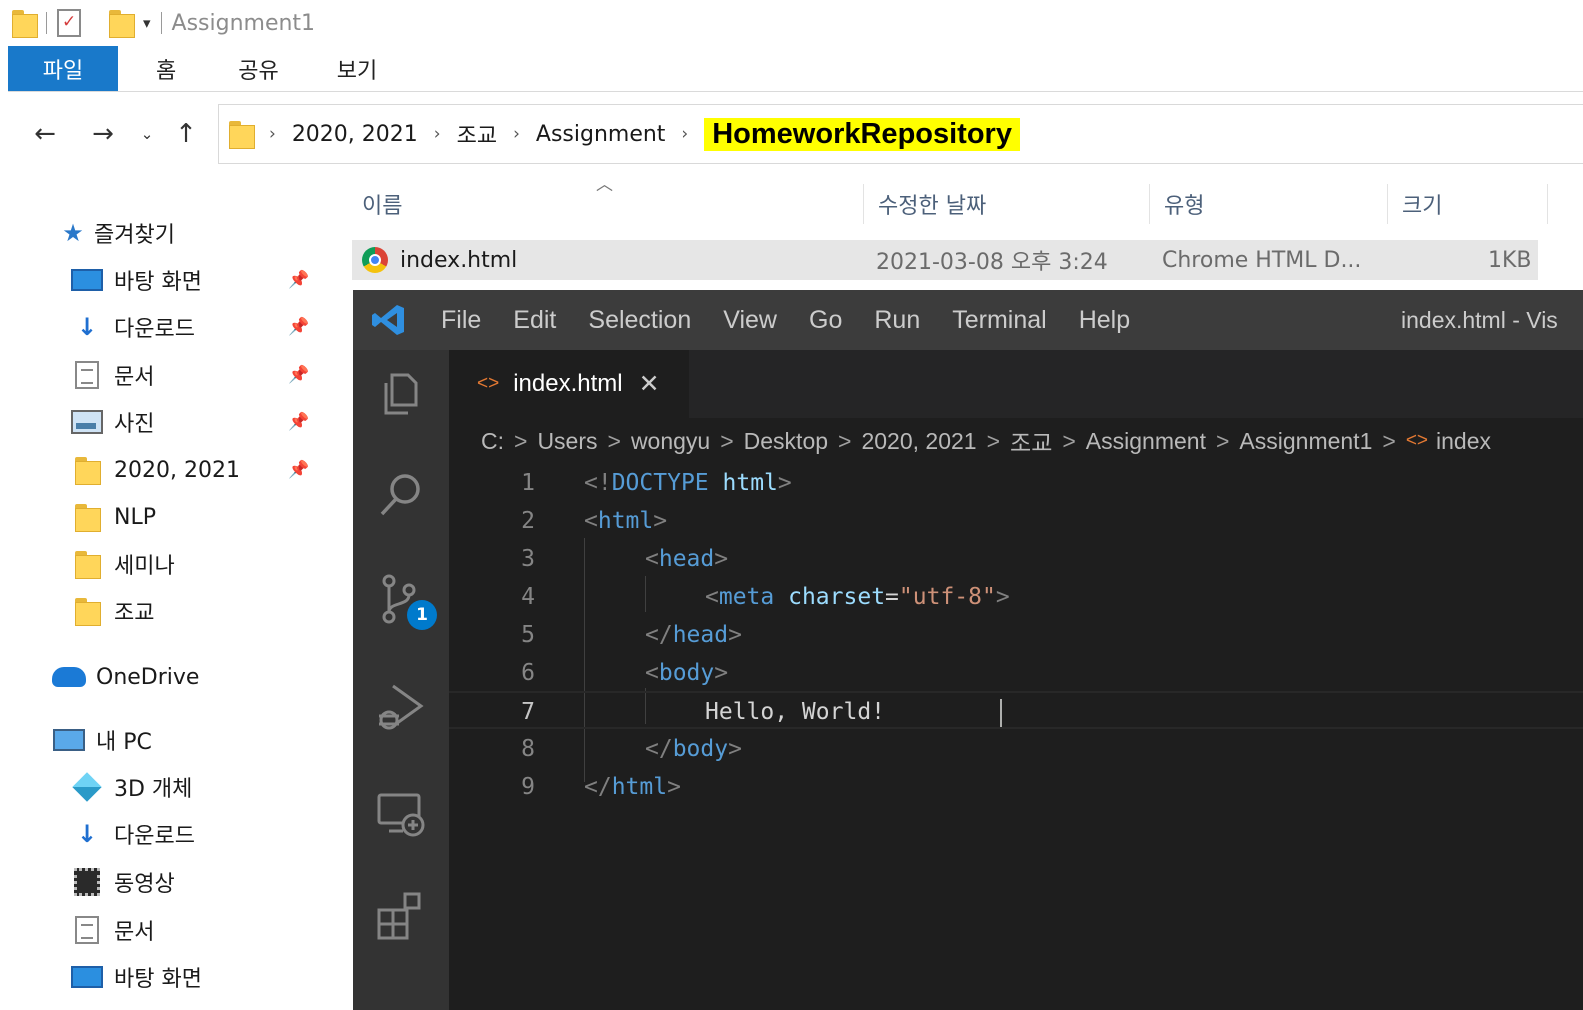 This screenshot has height=1010, width=1583. I want to click on breadcrumb-drive: C:, so click(492, 441).